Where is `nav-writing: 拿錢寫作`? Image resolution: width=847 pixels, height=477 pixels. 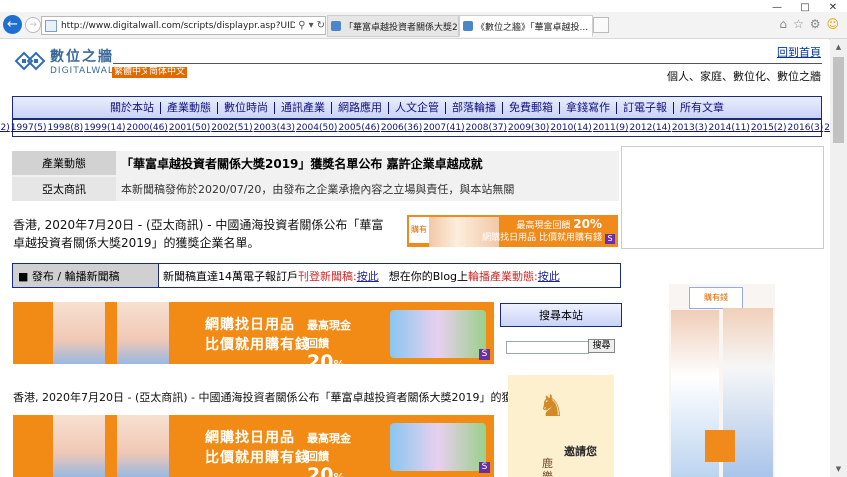
nav-writing: 拿錢寫作 is located at coordinates (588, 107).